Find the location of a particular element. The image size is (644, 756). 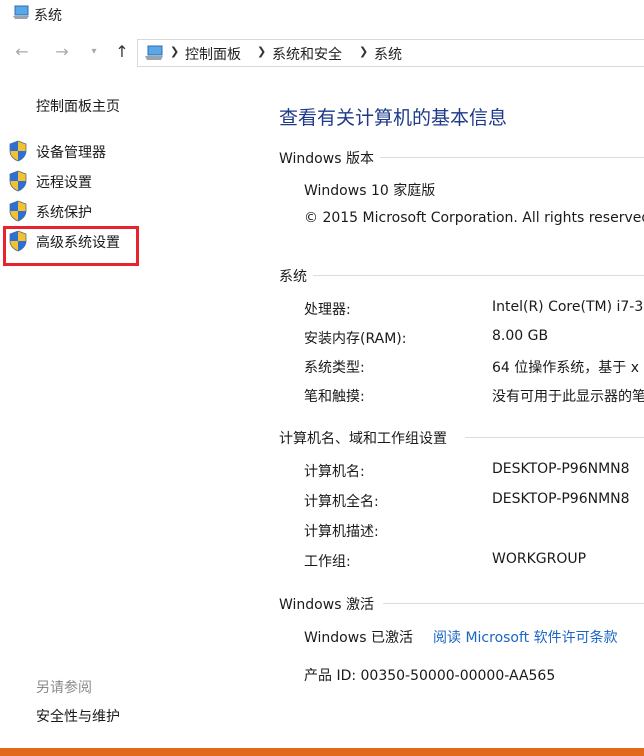

activation-status: Windows 已激活 is located at coordinates (358, 638).